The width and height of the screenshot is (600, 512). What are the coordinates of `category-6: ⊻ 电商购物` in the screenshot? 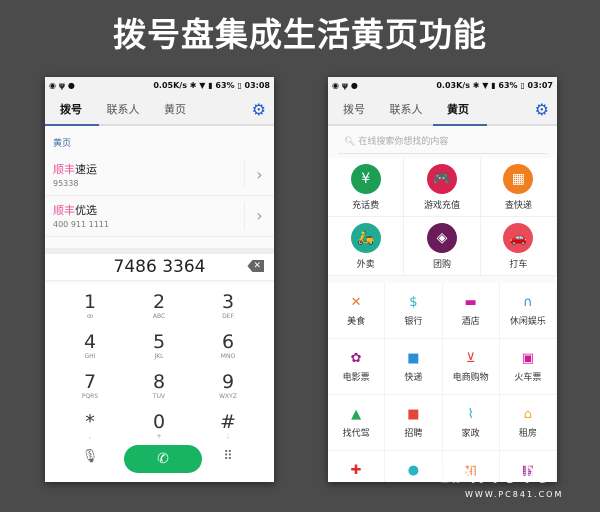 It's located at (471, 367).